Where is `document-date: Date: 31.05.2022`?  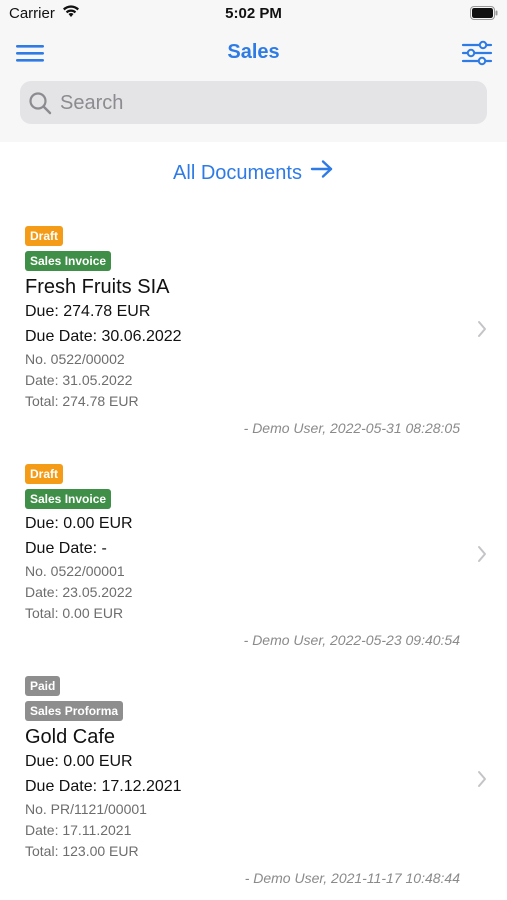 document-date: Date: 31.05.2022 is located at coordinates (79, 380).